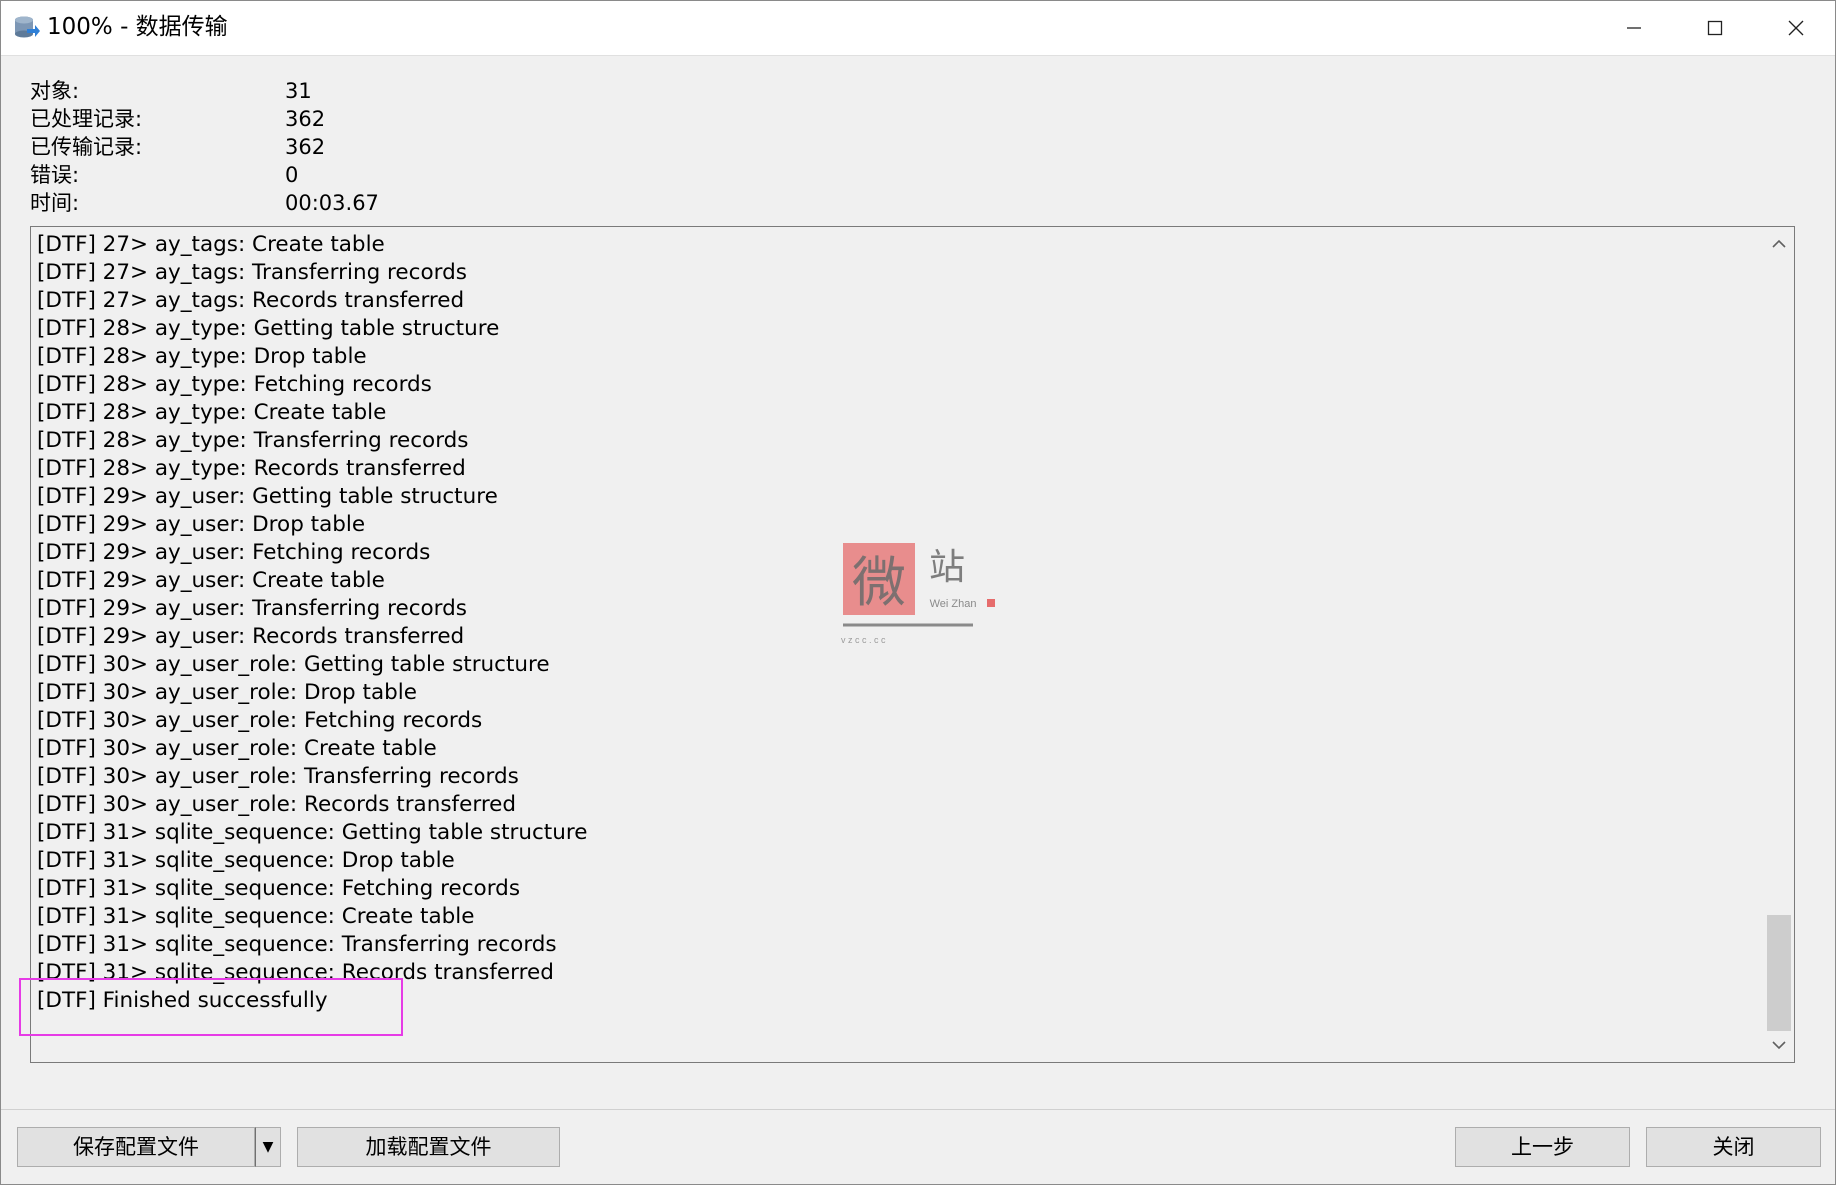 The width and height of the screenshot is (1836, 1185). I want to click on save-config-button: 保存配置文件, so click(136, 1147).